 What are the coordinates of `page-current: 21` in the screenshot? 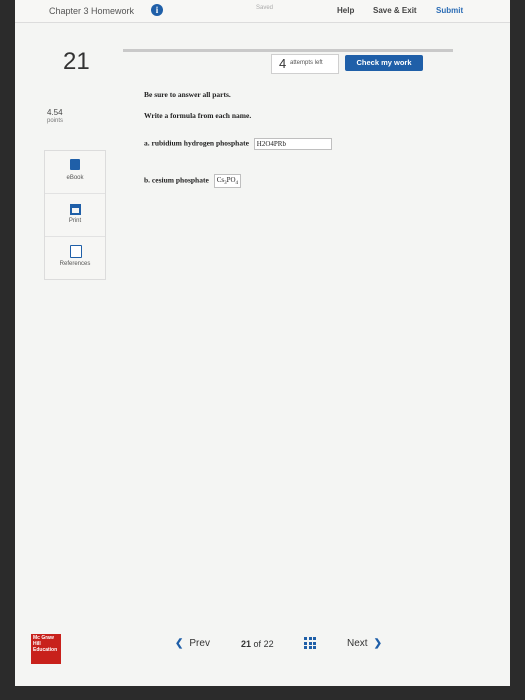 It's located at (246, 644).